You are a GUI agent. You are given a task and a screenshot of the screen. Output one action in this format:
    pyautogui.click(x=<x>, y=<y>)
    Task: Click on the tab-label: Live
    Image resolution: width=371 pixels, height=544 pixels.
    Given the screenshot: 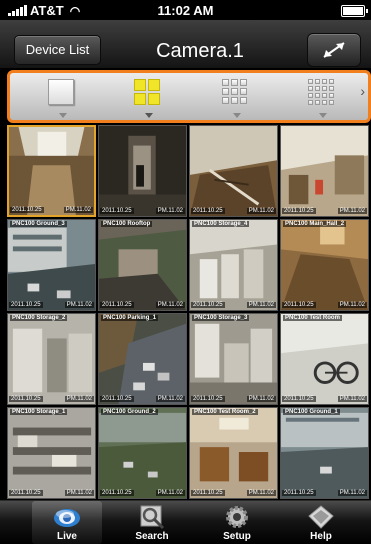 What is the action you would take?
    pyautogui.click(x=66, y=536)
    